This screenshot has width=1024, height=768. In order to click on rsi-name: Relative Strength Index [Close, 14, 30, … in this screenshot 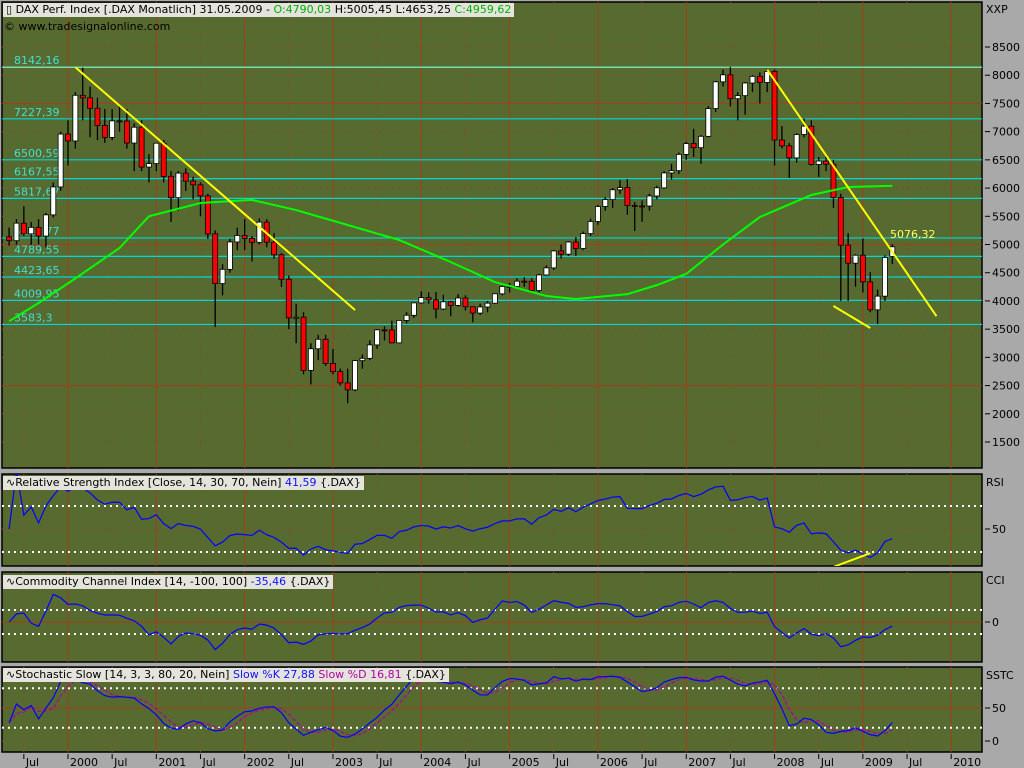, I will do `click(148, 482)`.